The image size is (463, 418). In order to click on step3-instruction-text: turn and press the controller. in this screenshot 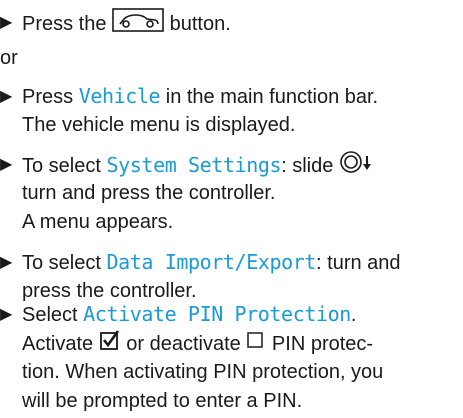, I will do `click(149, 193)`.